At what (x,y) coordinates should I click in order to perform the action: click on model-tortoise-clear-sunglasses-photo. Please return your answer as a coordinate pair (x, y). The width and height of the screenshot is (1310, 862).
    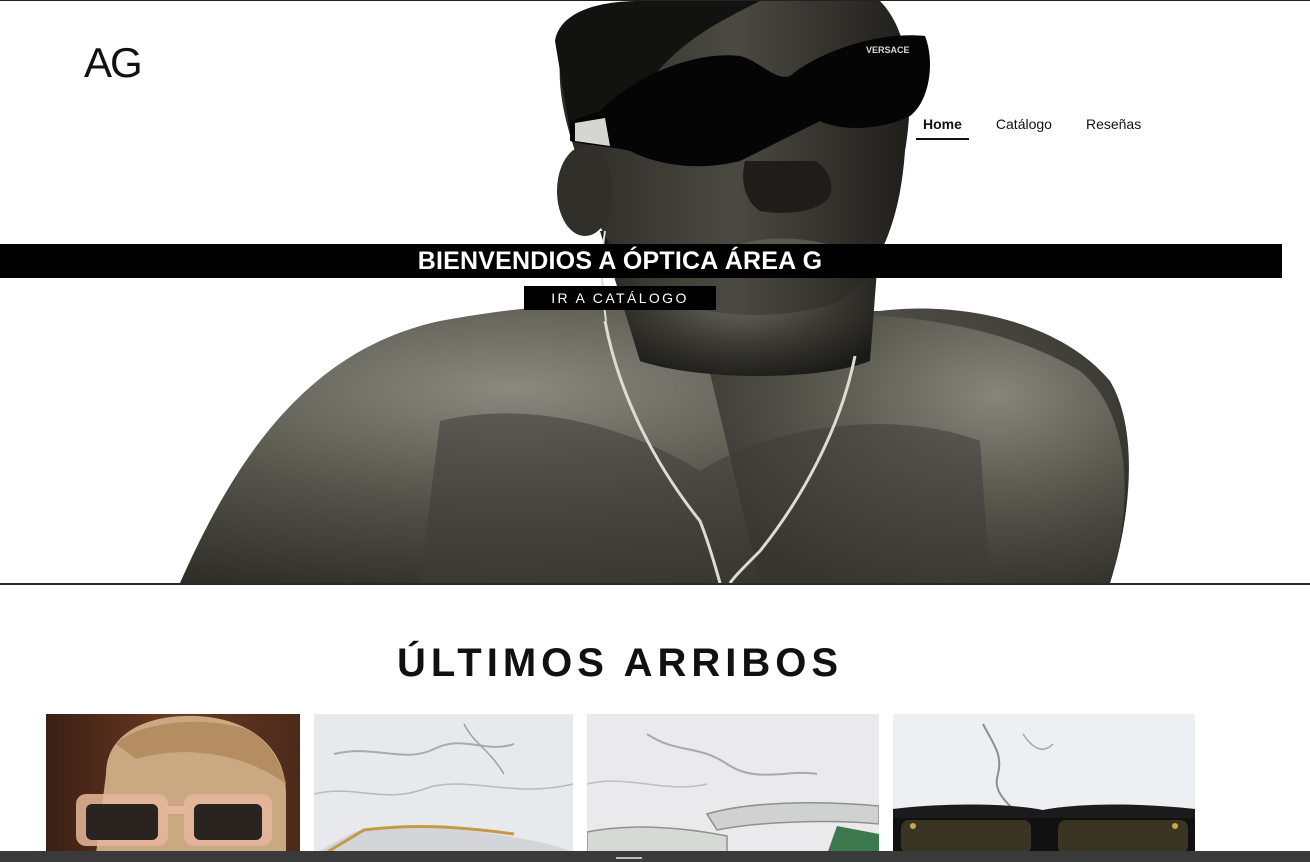
    Looking at the image, I should click on (173, 784).